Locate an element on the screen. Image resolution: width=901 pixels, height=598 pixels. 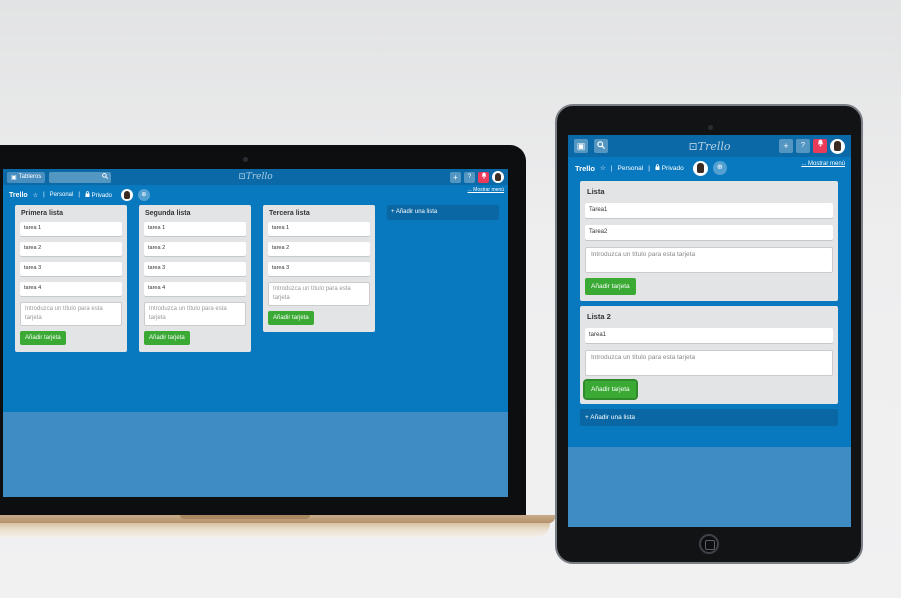
boards-button: ▣ Tableros is located at coordinates (26, 177).